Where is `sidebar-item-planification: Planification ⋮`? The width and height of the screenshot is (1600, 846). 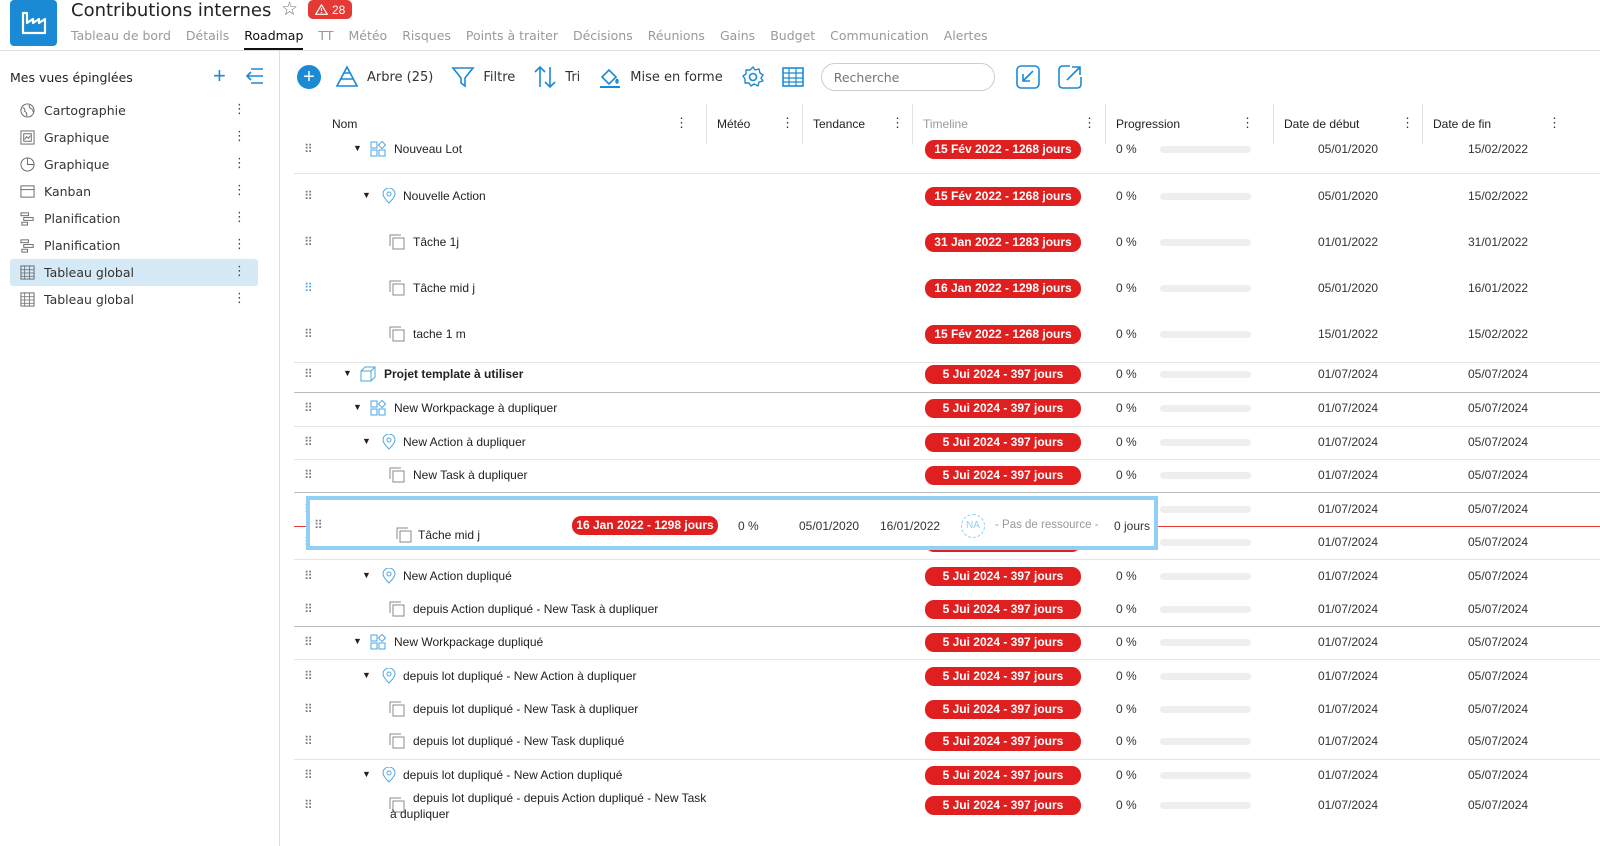
sidebar-item-planification: Planification ⋮ is located at coordinates (134, 218).